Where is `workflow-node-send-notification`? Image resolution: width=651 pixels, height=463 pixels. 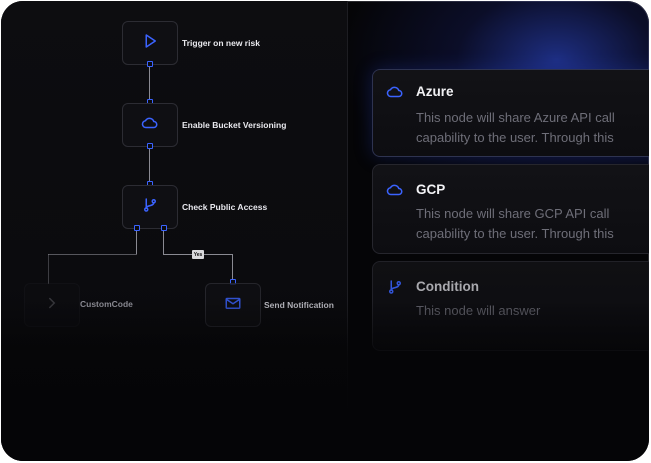
workflow-node-send-notification is located at coordinates (233, 305).